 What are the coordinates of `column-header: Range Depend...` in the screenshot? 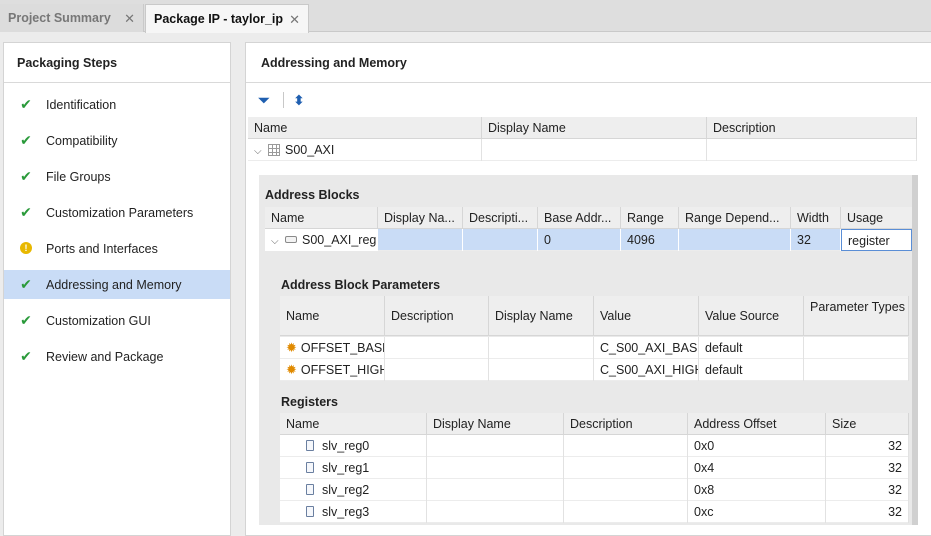 It's located at (735, 218).